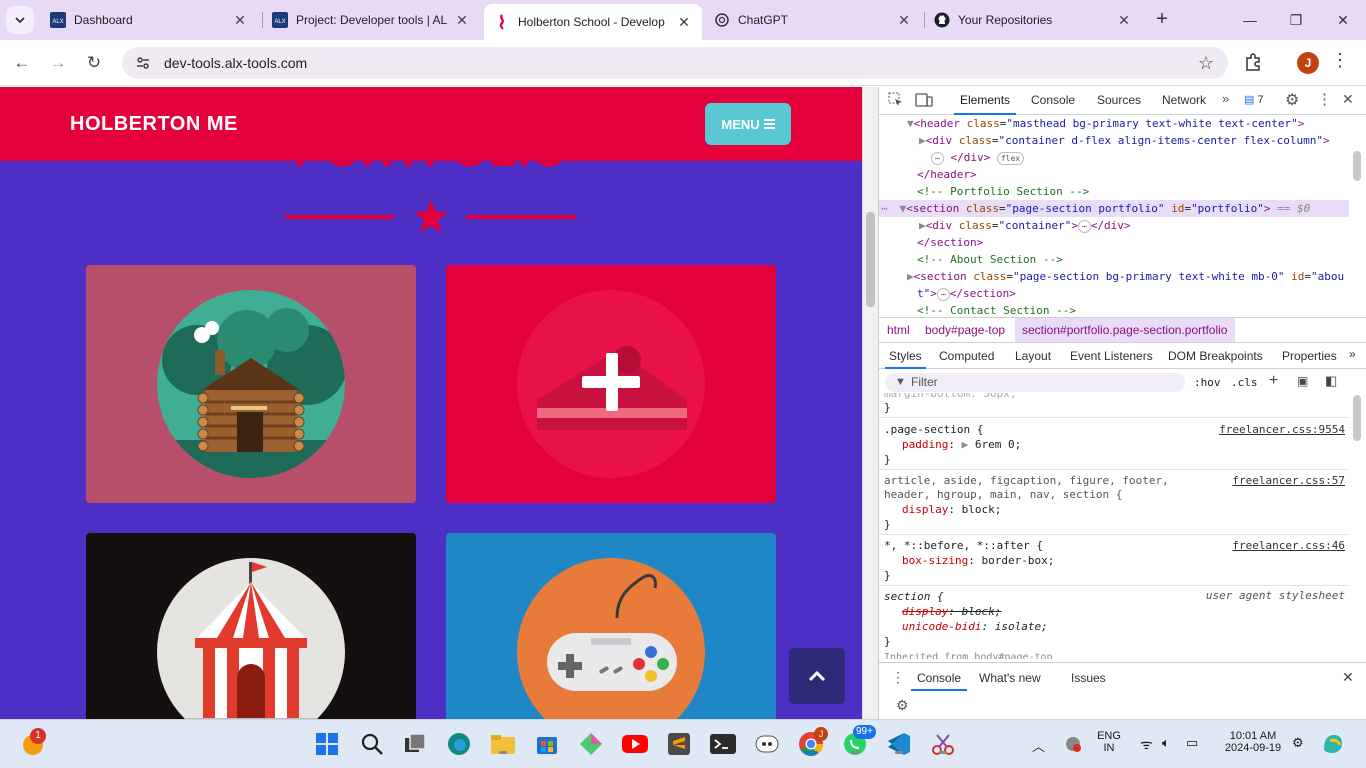 Image resolution: width=1366 pixels, height=768 pixels. Describe the element at coordinates (1166, 743) in the screenshot. I see `volume-icon: 🔈︎` at that location.